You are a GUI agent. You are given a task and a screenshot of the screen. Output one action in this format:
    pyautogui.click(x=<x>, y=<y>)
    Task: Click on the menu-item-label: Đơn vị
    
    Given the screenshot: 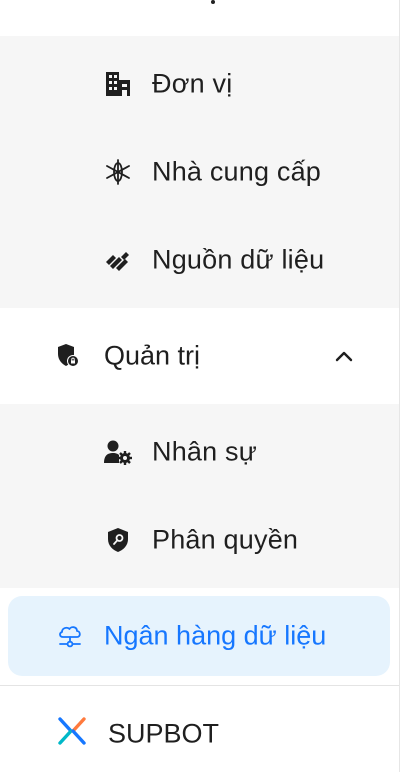 What is the action you would take?
    pyautogui.click(x=192, y=83)
    